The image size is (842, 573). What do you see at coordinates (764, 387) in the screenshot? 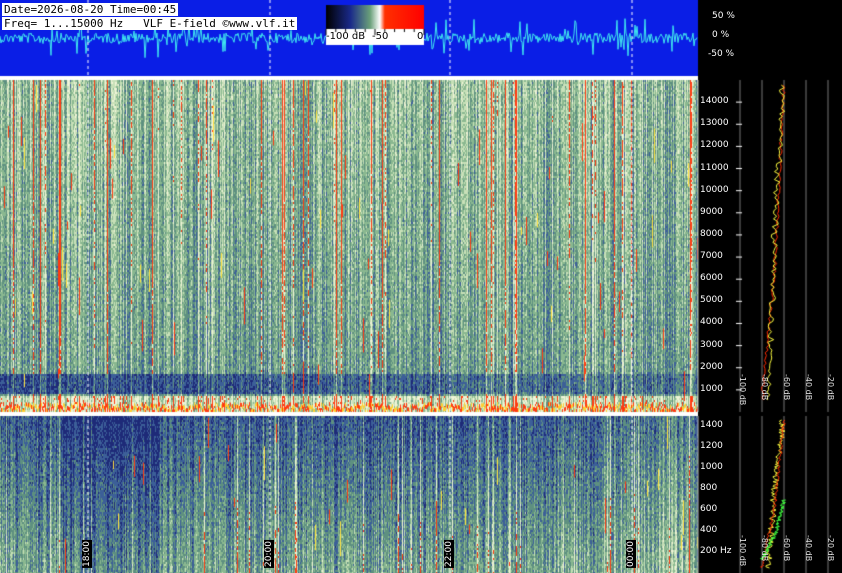
I see `db-tick-top-1: -80 dB` at bounding box center [764, 387].